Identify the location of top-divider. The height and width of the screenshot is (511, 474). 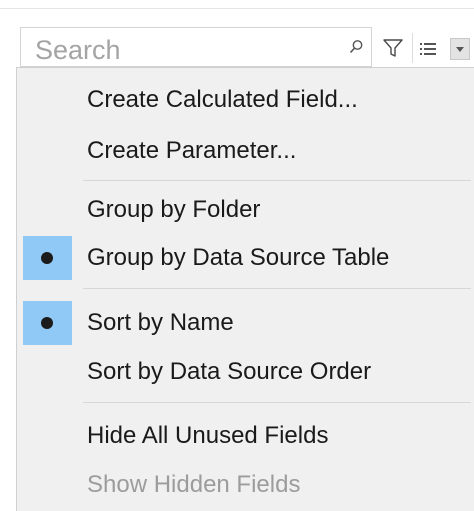
(237, 8).